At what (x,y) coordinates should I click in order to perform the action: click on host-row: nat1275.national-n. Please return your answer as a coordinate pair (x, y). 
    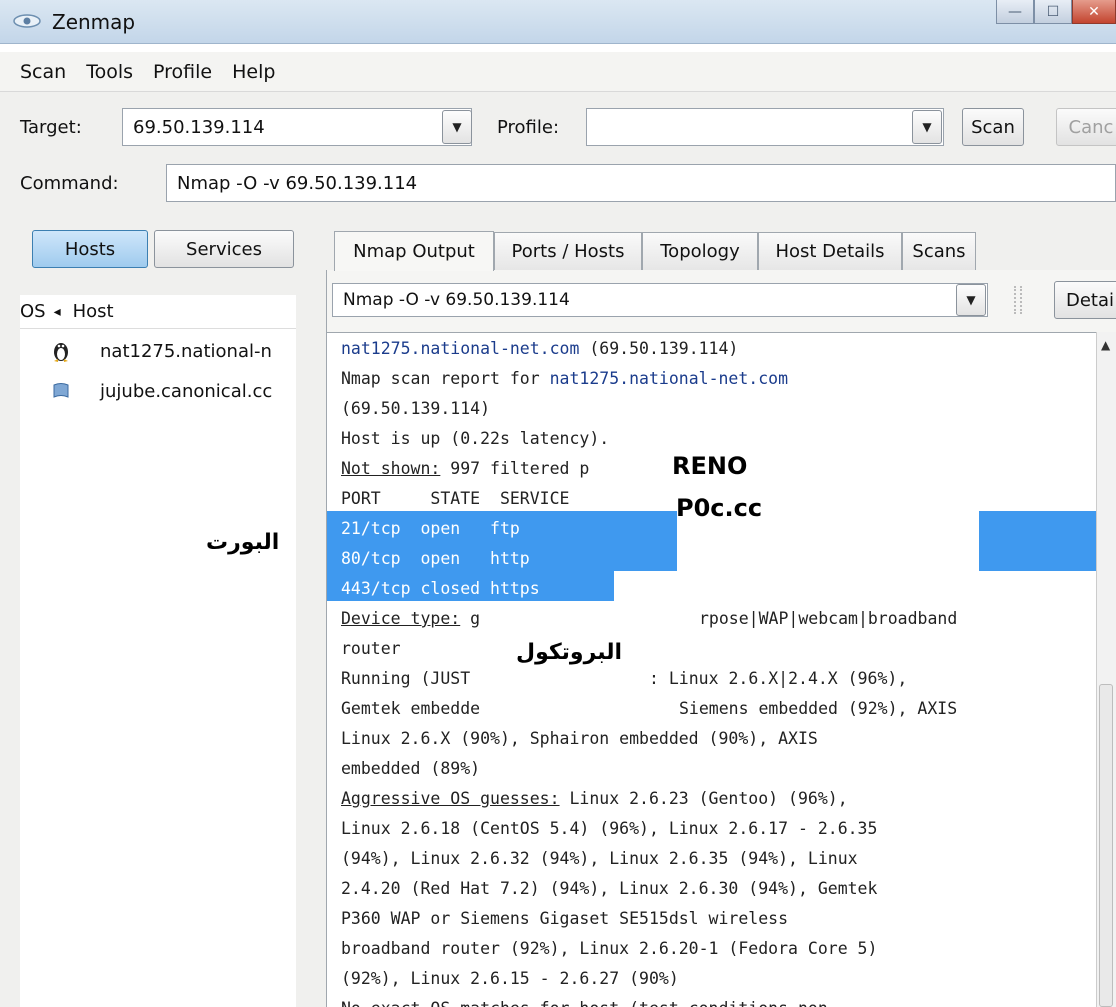
    Looking at the image, I should click on (158, 351).